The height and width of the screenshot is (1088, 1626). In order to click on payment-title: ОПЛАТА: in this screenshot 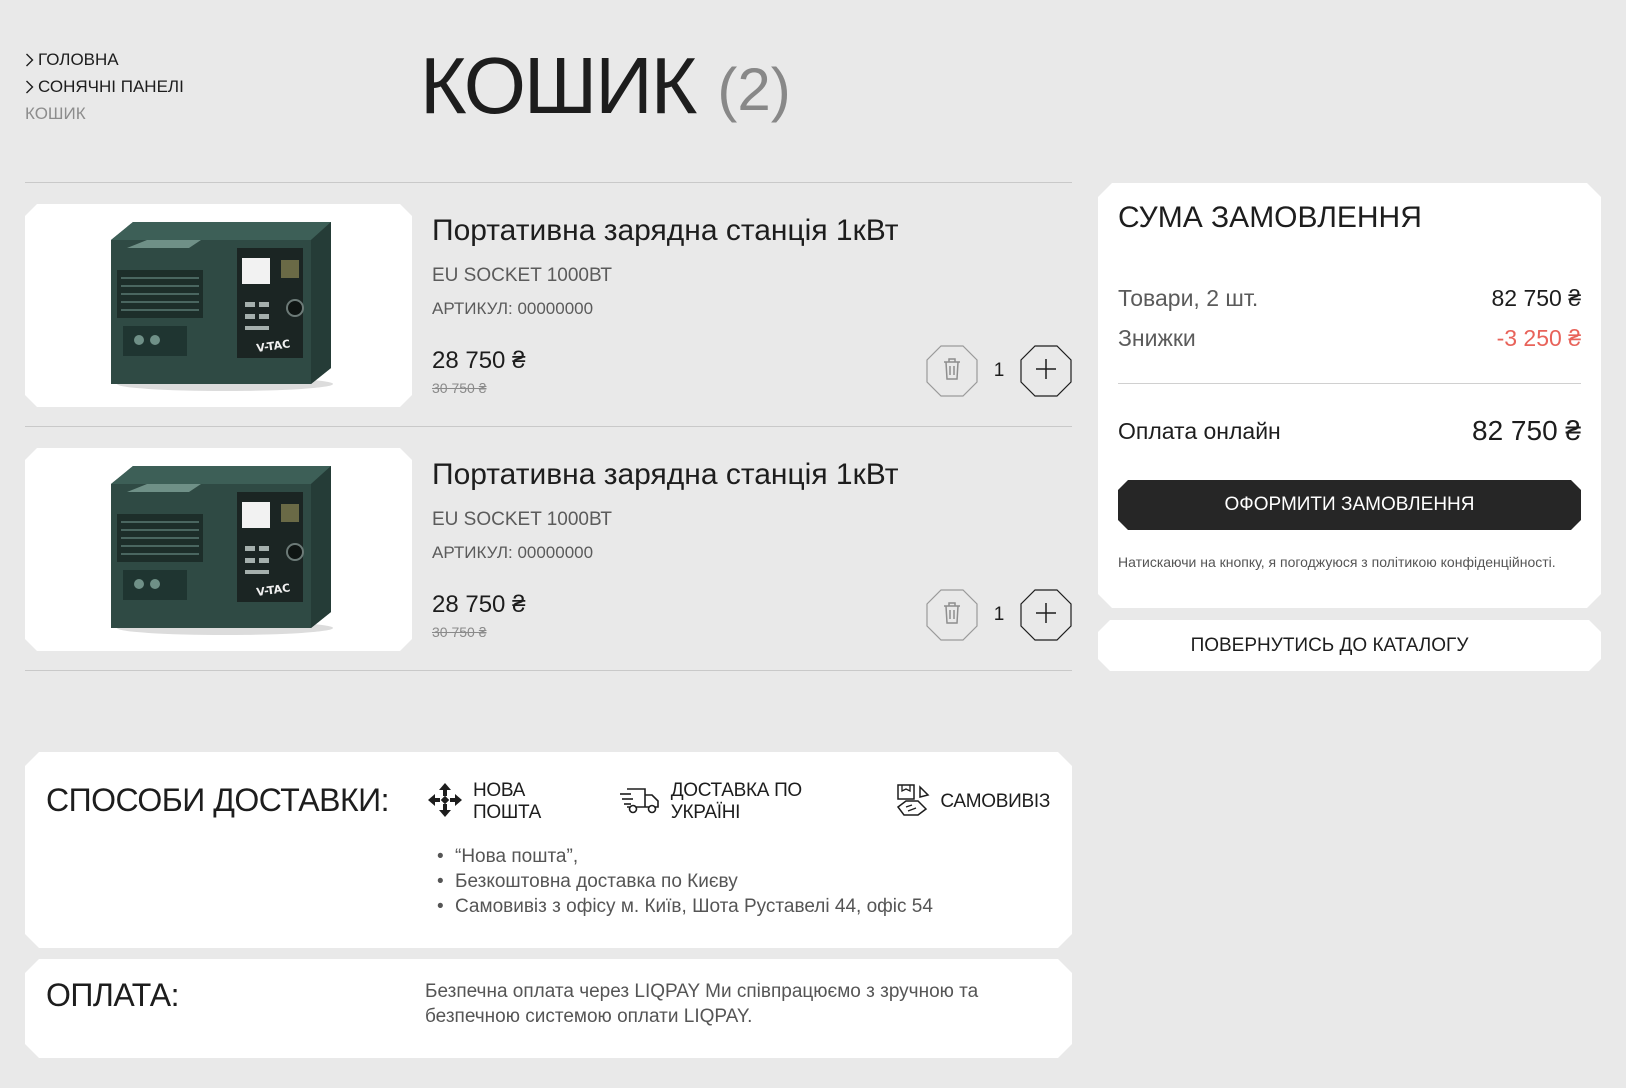, I will do `click(112, 995)`.